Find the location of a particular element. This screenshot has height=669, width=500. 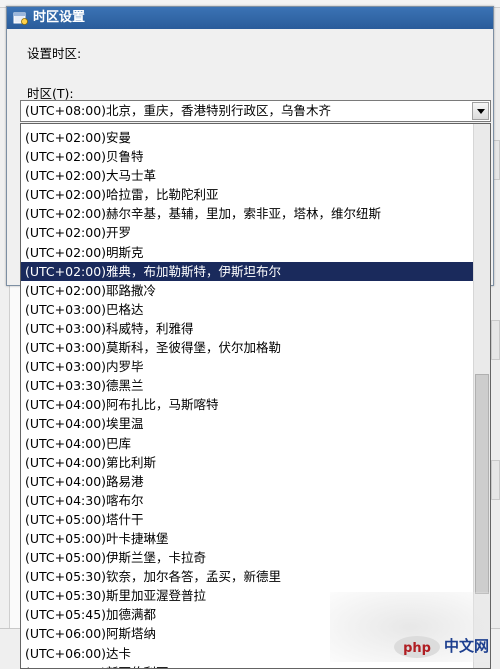

watermark-text: 中文网 is located at coordinates (467, 646).